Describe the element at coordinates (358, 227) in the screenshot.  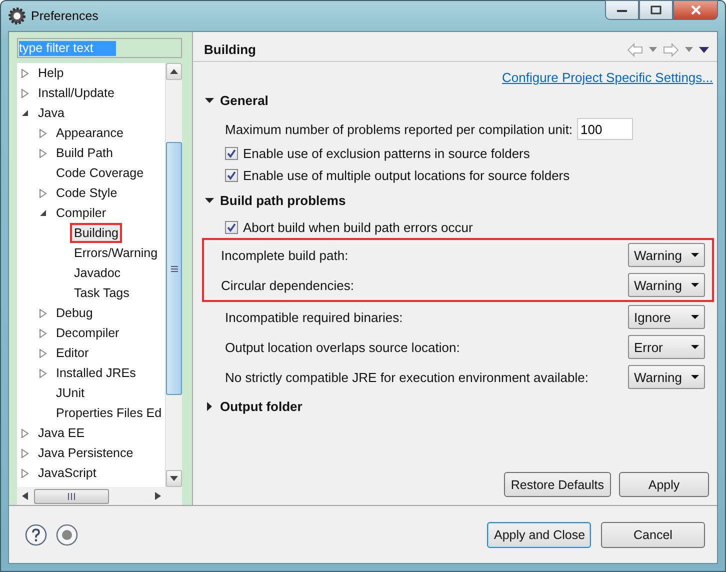
I see `checkbox-label: Abort build when build path errors occur` at that location.